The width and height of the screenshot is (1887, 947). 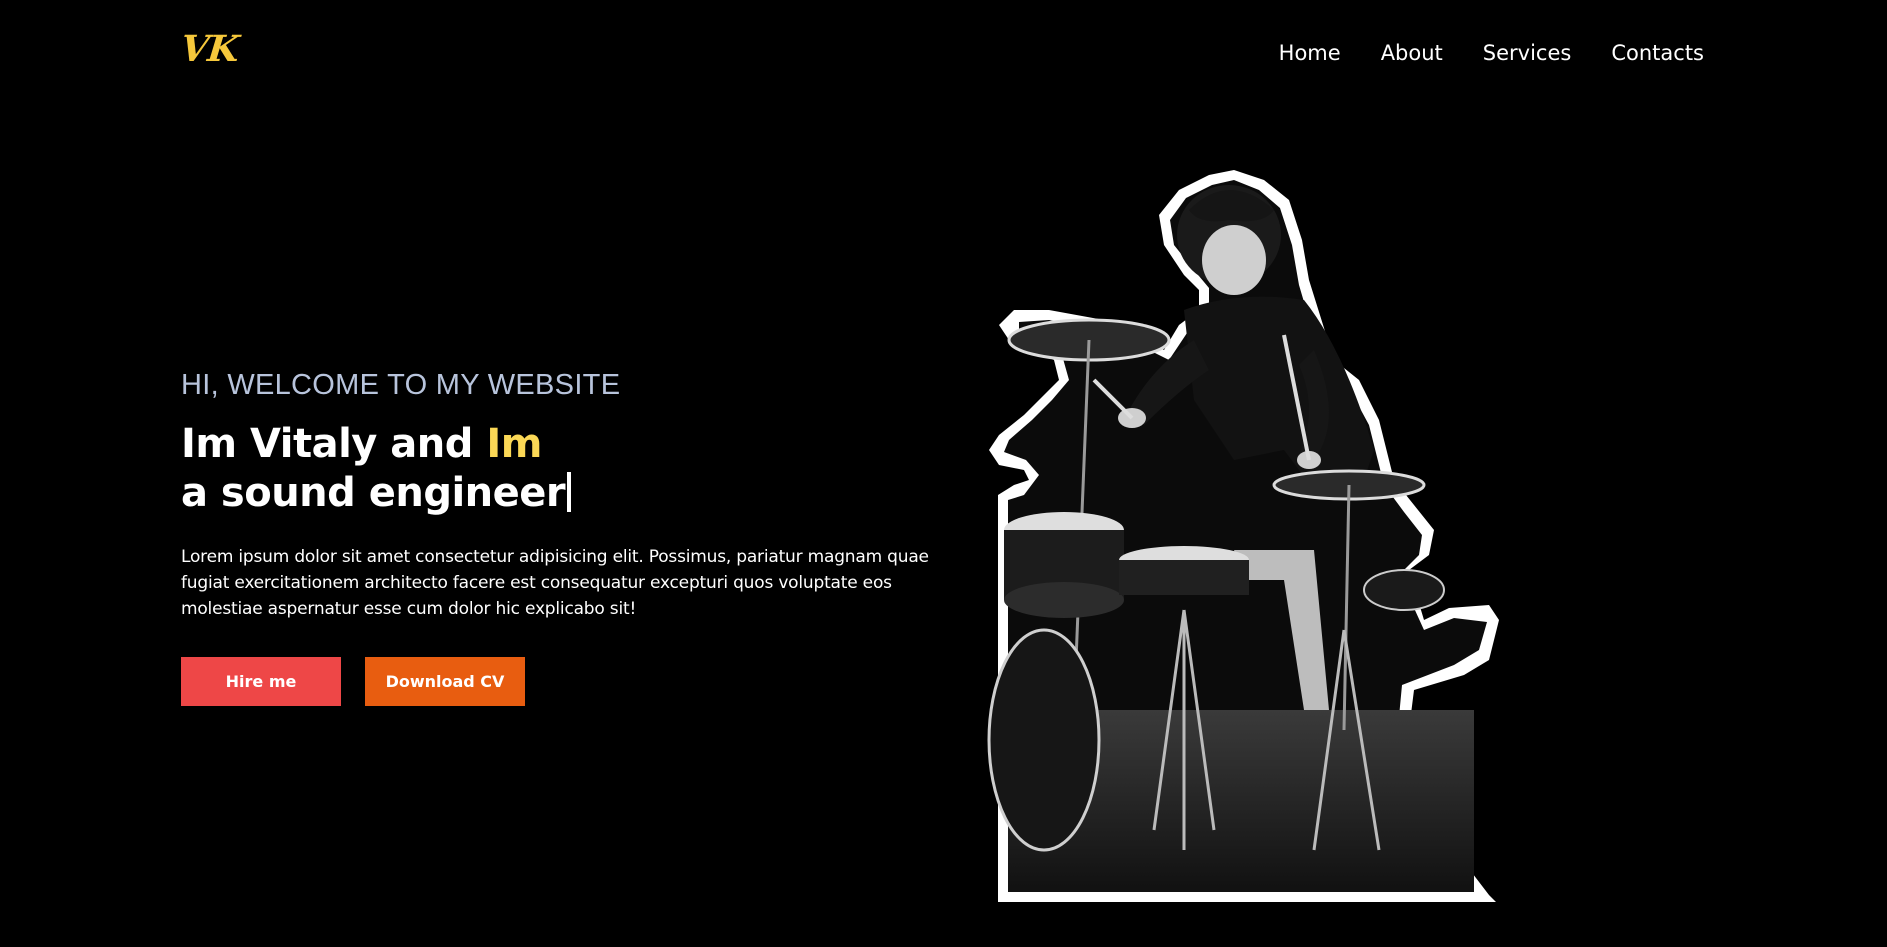 I want to click on nav-about: About, so click(x=1412, y=53).